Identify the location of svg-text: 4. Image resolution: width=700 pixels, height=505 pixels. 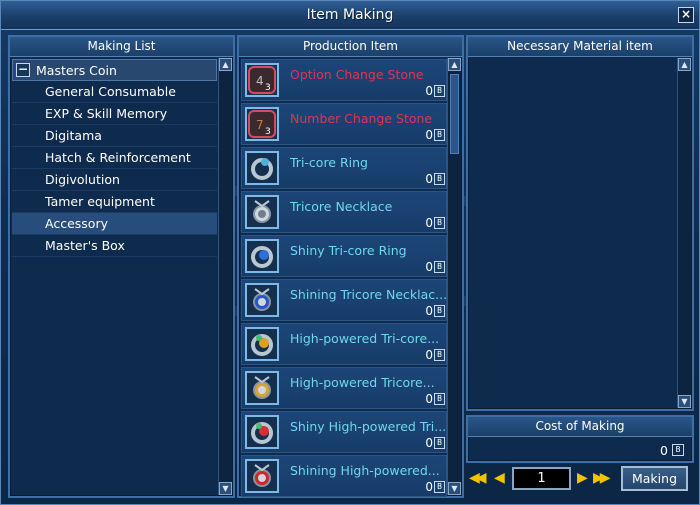
(260, 81).